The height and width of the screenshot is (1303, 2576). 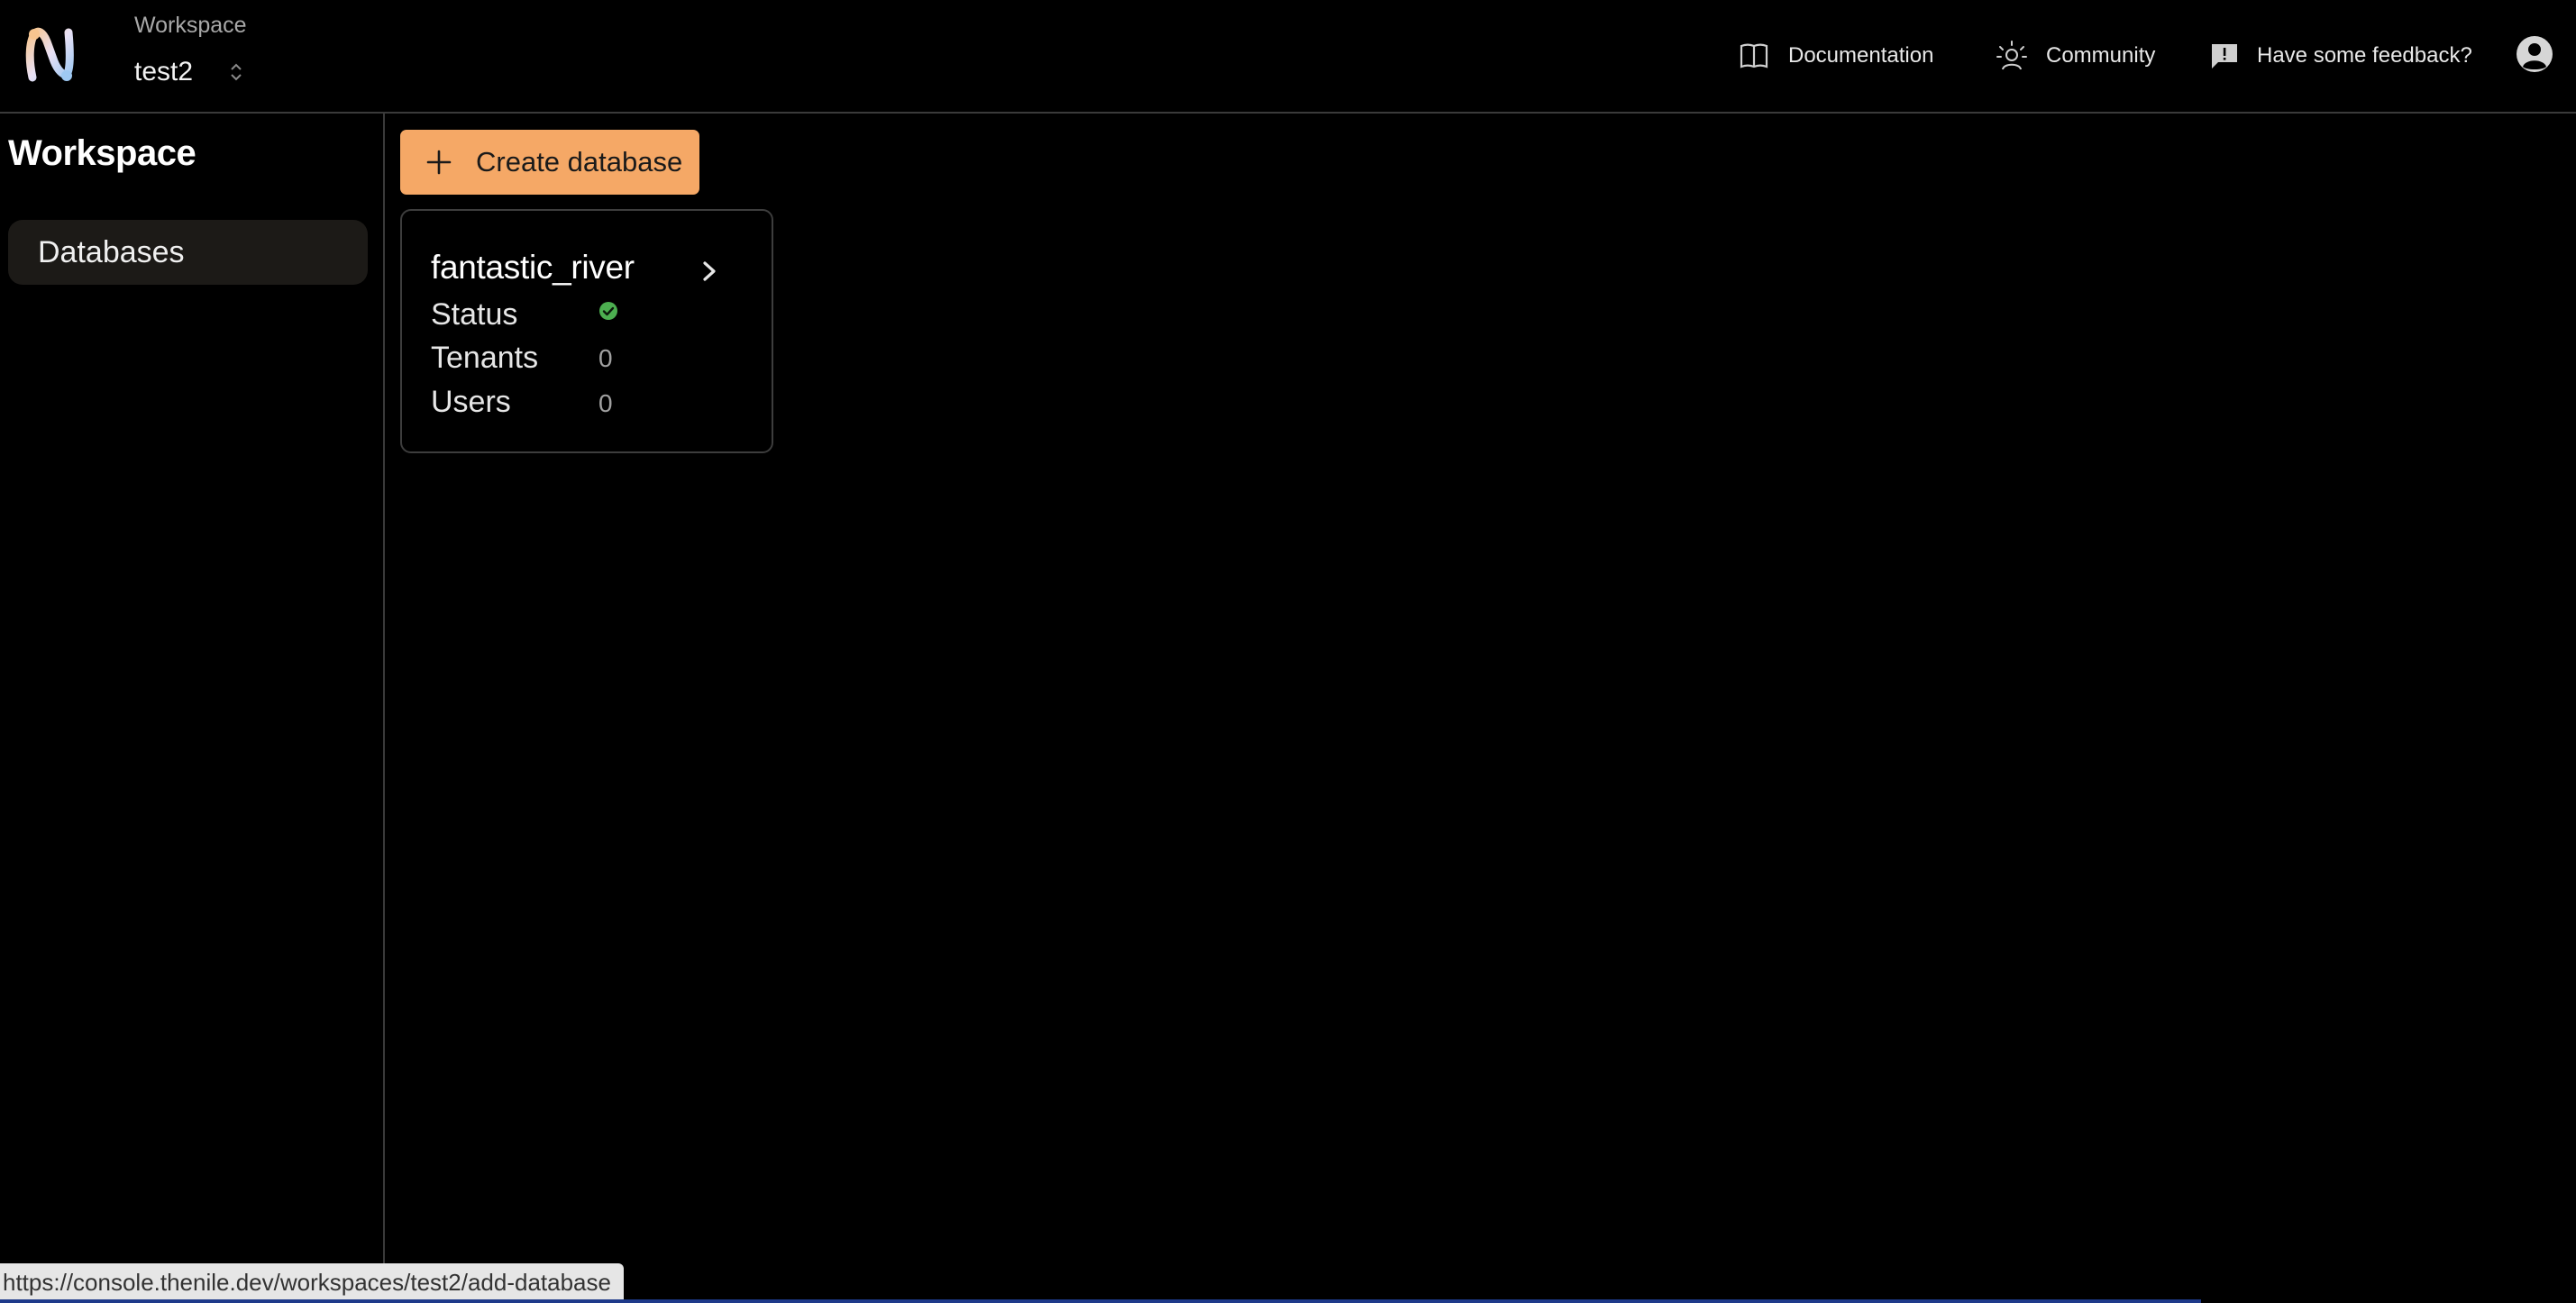 What do you see at coordinates (533, 267) in the screenshot?
I see `database-name: fantastic_river` at bounding box center [533, 267].